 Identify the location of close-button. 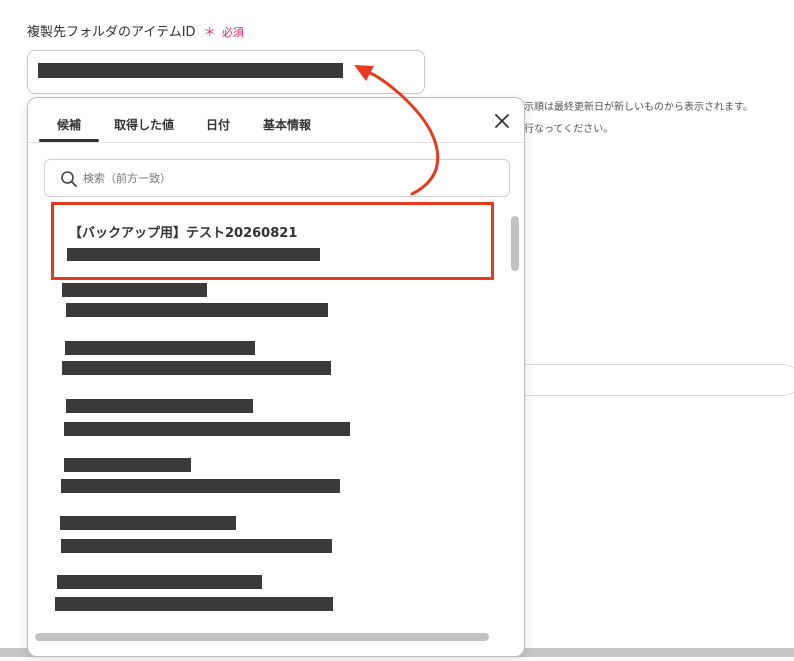
(502, 121).